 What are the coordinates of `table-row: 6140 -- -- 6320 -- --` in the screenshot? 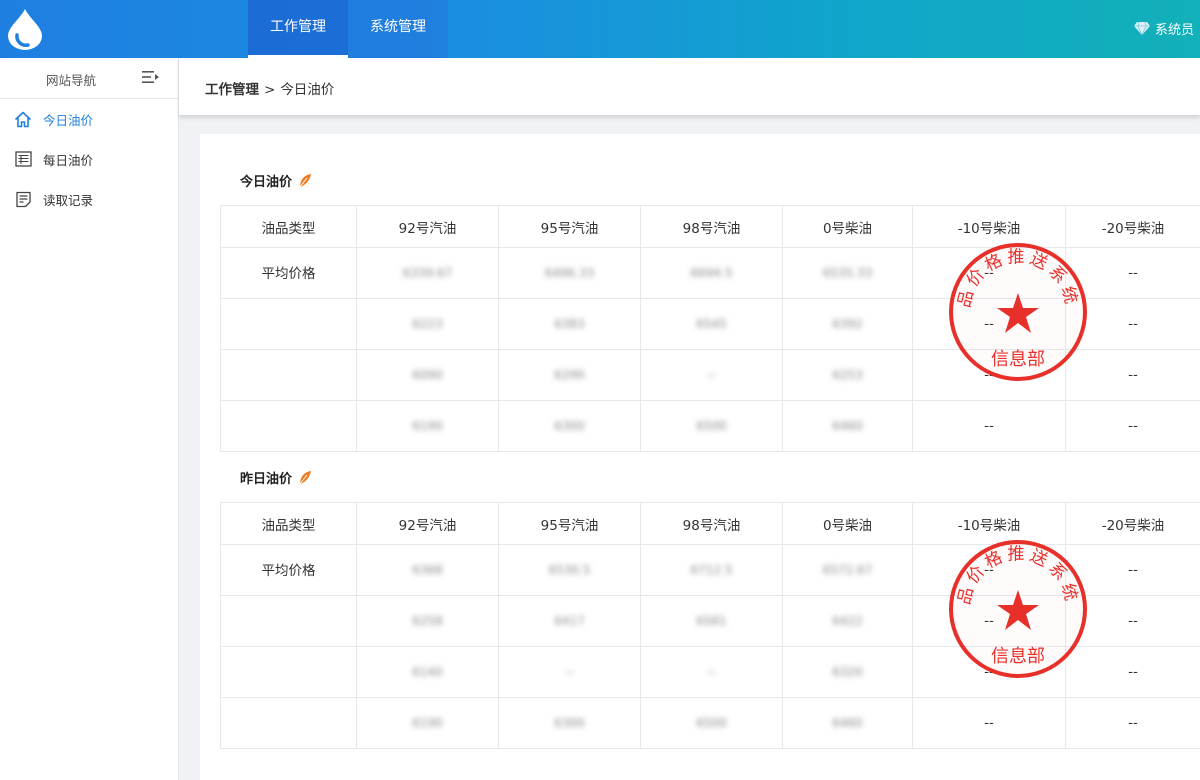 It's located at (710, 672).